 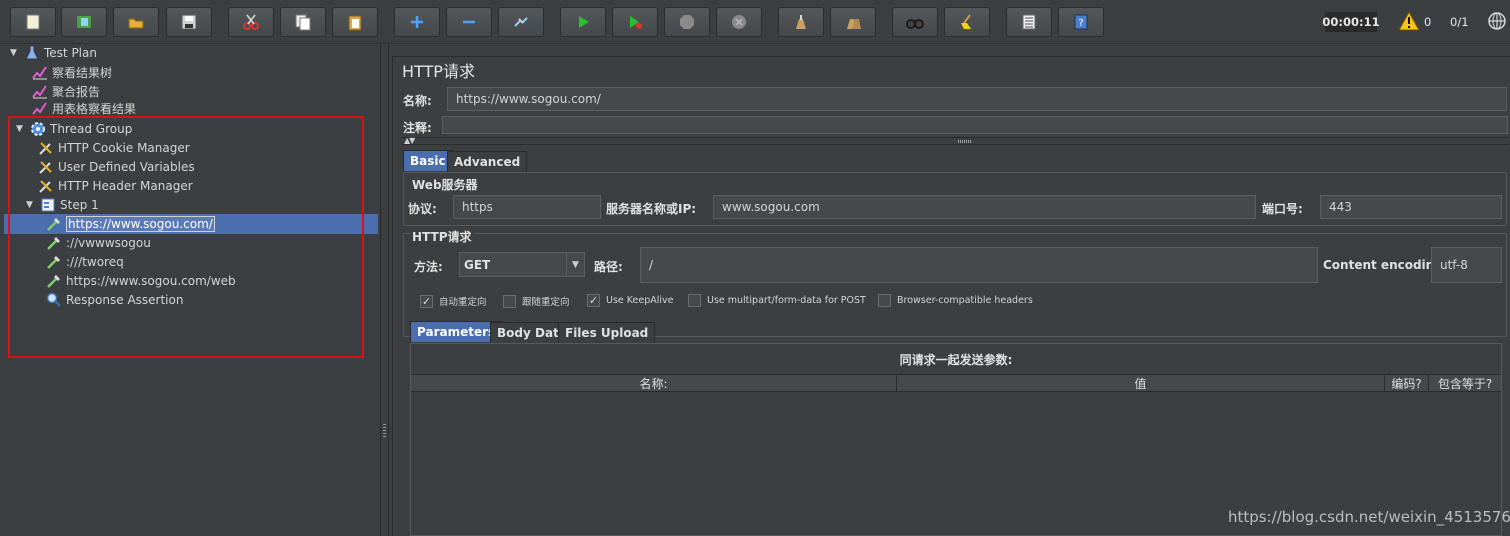 I want to click on shutdown-button, so click(x=739, y=22).